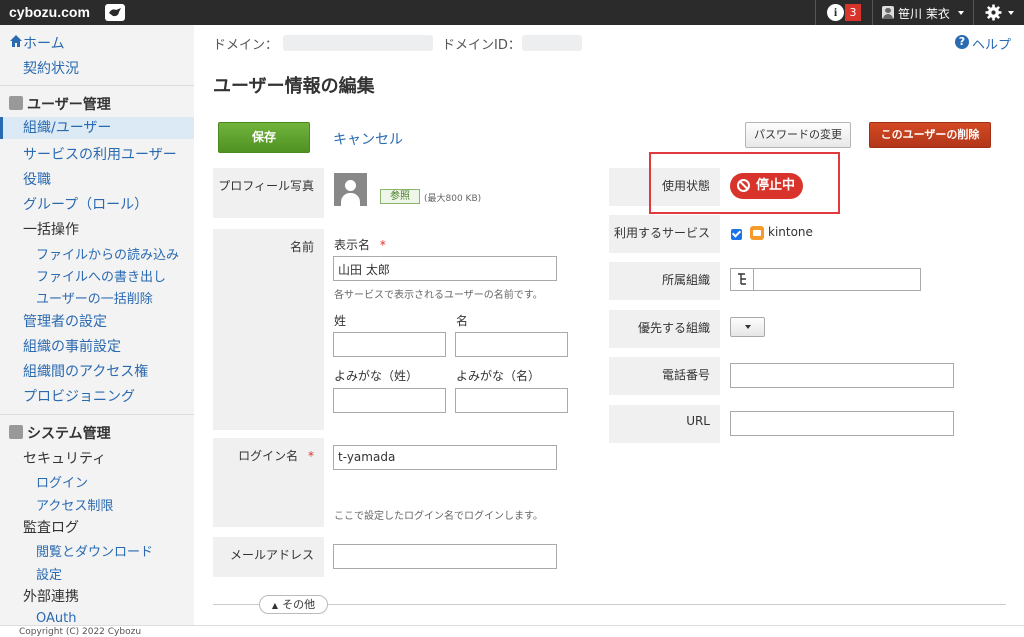 This screenshot has width=1024, height=637. I want to click on sidebar-item-view-download: 閲覧とダウンロード, so click(97, 550).